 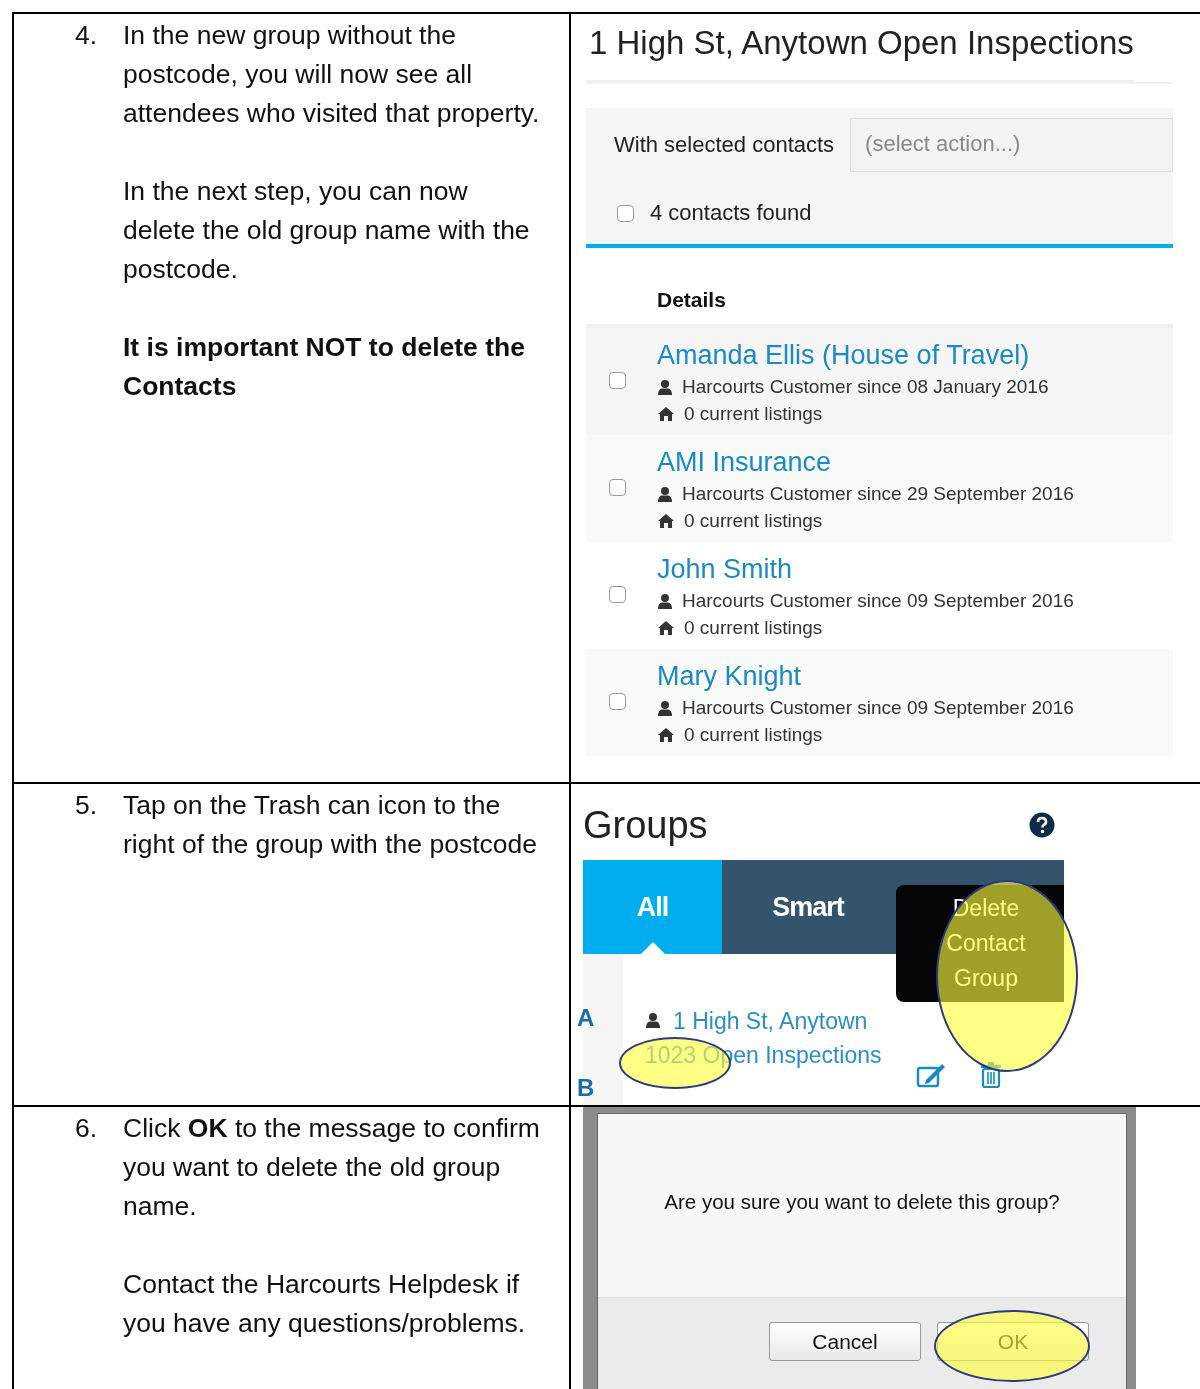 What do you see at coordinates (865, 387) in the screenshot?
I see `customer-since: Harcourts Customer since 08 January 2016` at bounding box center [865, 387].